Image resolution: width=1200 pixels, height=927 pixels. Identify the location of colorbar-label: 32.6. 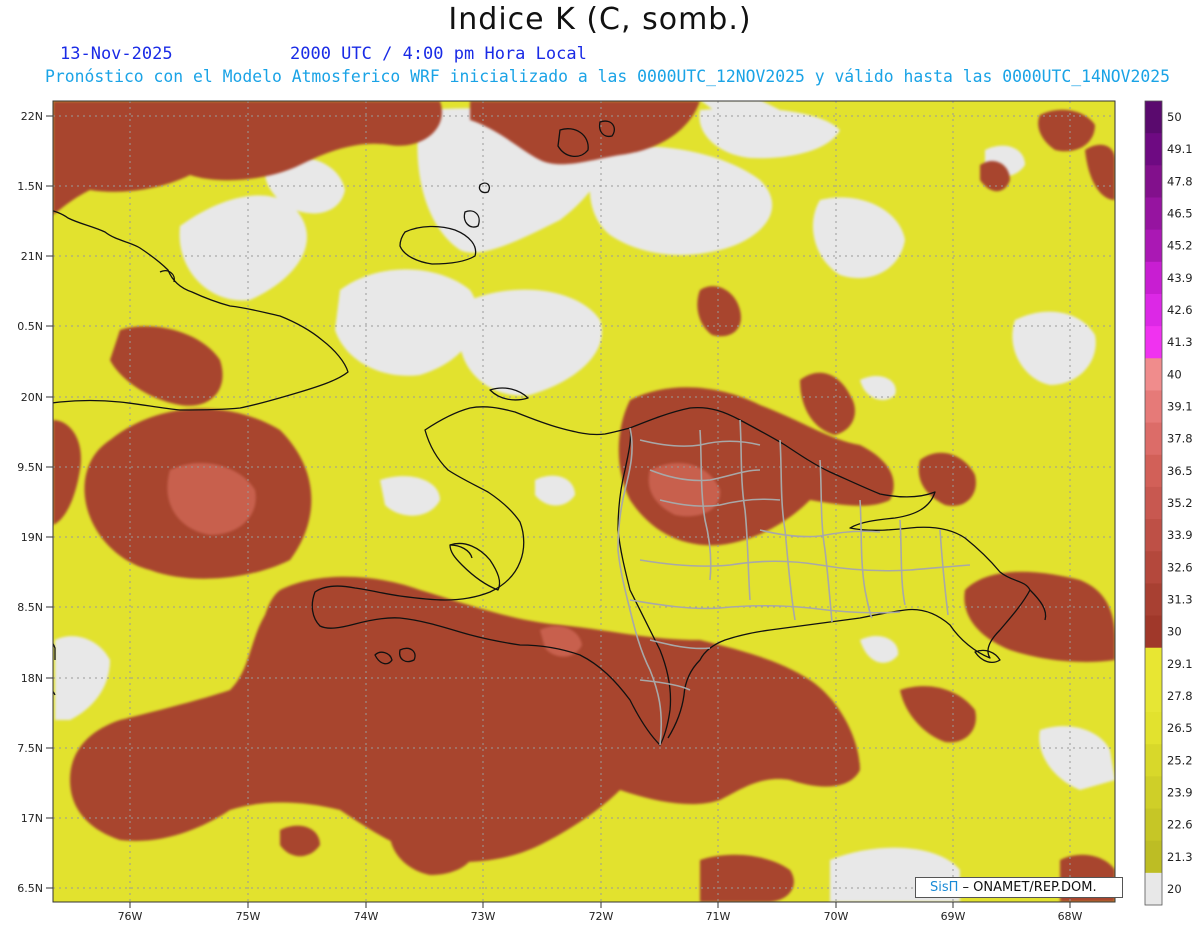
(1180, 567).